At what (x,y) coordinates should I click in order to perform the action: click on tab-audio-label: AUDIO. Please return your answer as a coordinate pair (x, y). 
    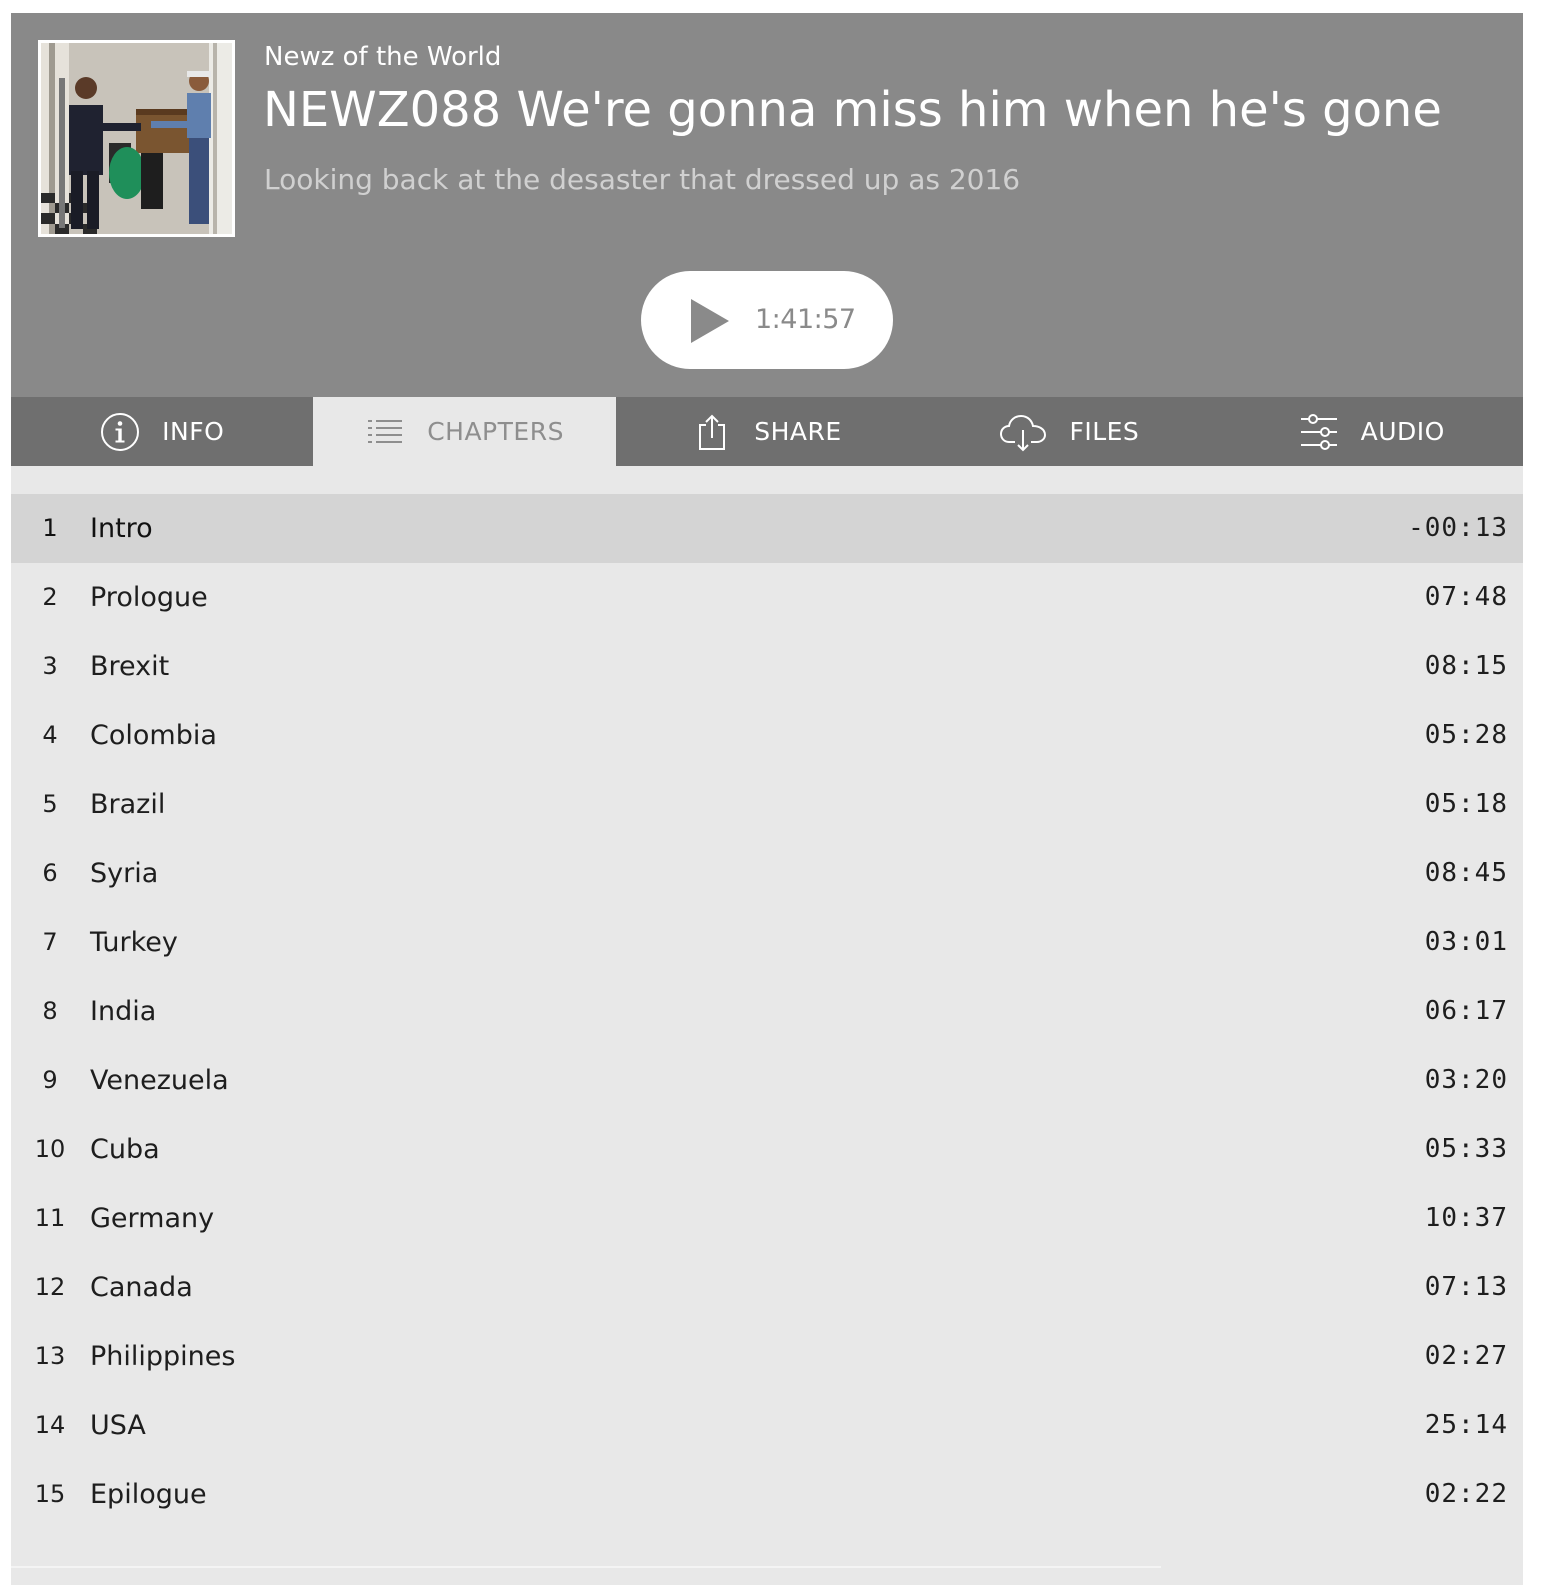
    Looking at the image, I should click on (1402, 431).